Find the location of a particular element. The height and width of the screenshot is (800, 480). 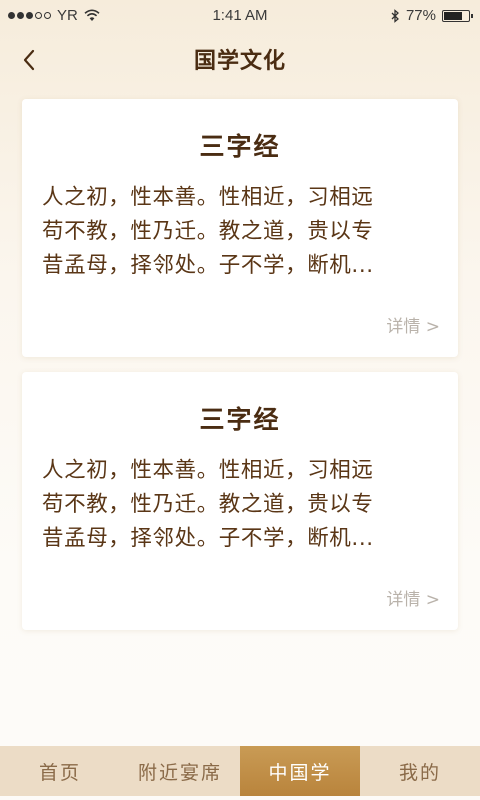

battery-percent: 77% is located at coordinates (420, 15).